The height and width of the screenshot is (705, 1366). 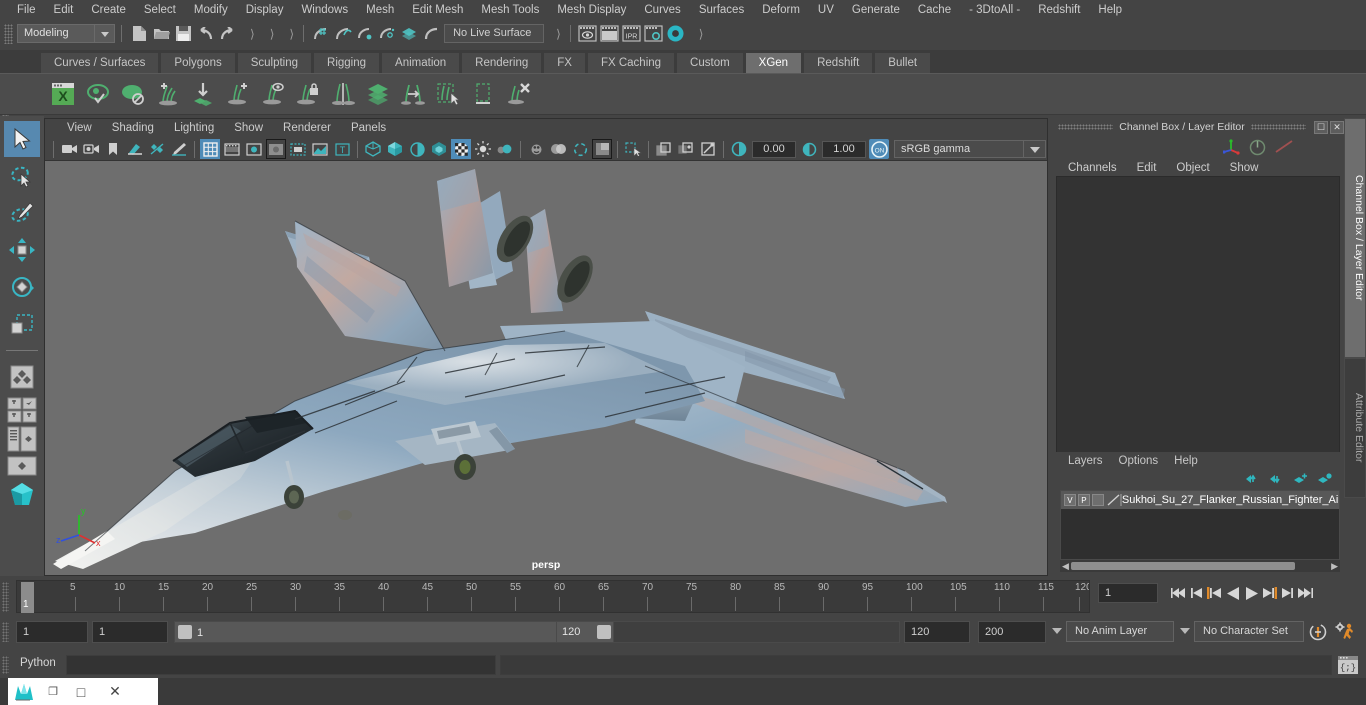 What do you see at coordinates (1065, 566) in the screenshot?
I see `scroll-left-arrow: ◀` at bounding box center [1065, 566].